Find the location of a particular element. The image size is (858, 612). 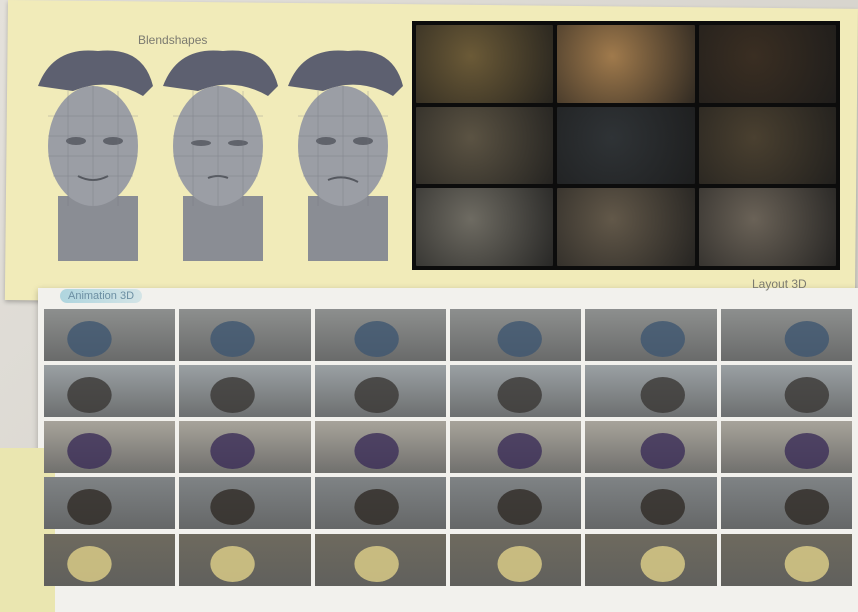

strip-thinking-pose is located at coordinates (448, 503).